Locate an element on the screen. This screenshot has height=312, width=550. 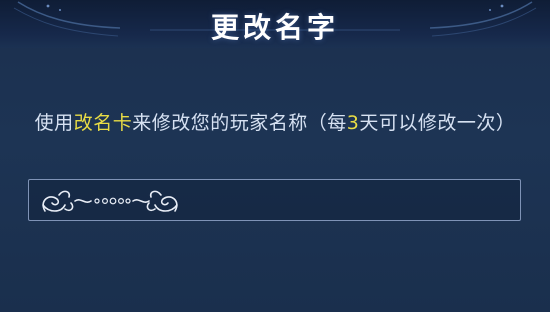
days-count: 3 is located at coordinates (353, 123).